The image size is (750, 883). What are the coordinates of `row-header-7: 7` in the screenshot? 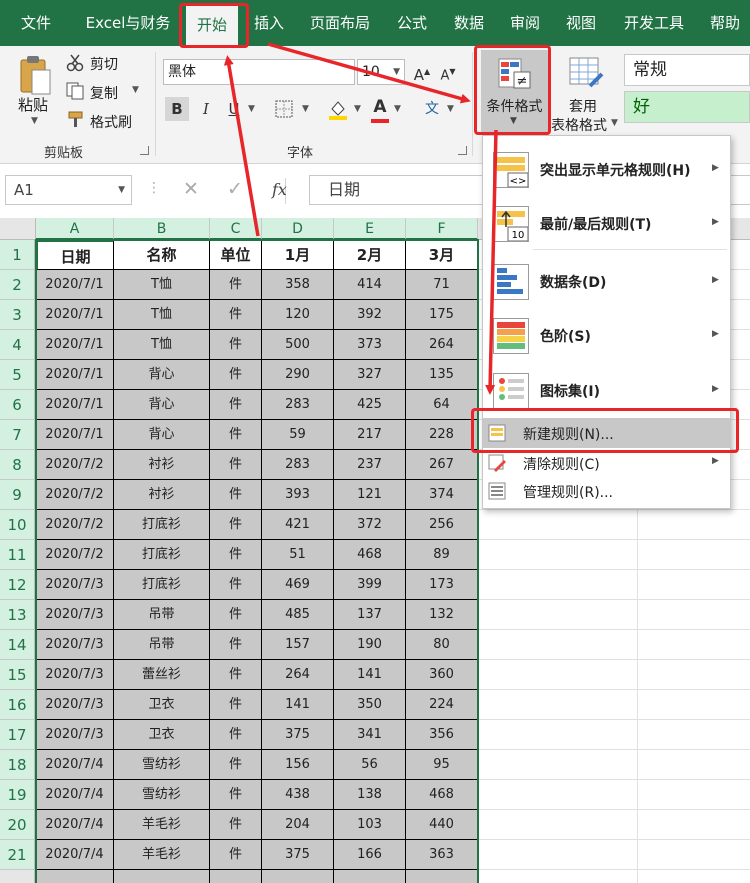 It's located at (17, 435).